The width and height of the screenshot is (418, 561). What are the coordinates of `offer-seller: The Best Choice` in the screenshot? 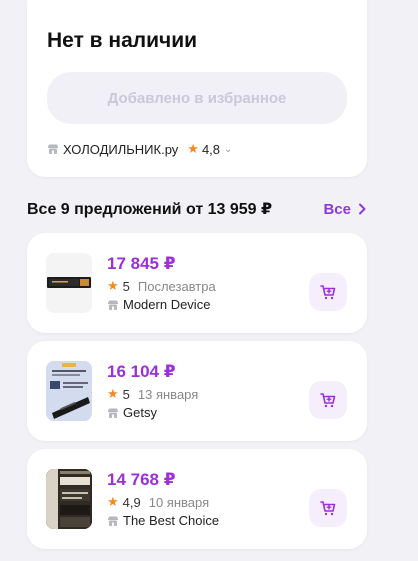 It's located at (163, 520).